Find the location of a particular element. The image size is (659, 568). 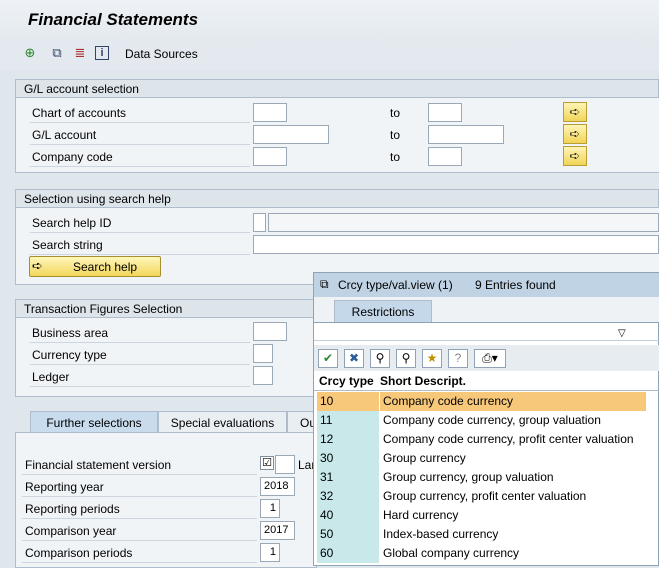

popup-window-icon: ⧉ is located at coordinates (324, 284).